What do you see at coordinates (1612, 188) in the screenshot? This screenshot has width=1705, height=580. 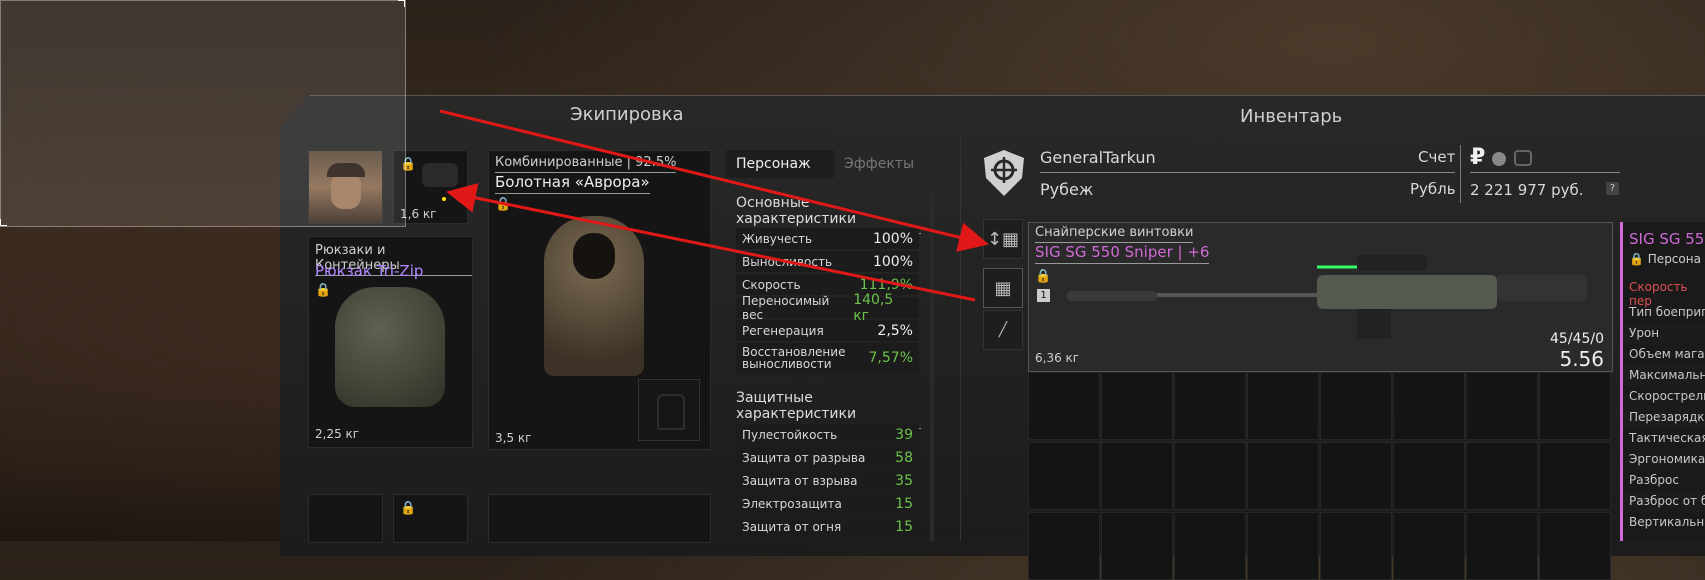 I see `help-button: ?` at bounding box center [1612, 188].